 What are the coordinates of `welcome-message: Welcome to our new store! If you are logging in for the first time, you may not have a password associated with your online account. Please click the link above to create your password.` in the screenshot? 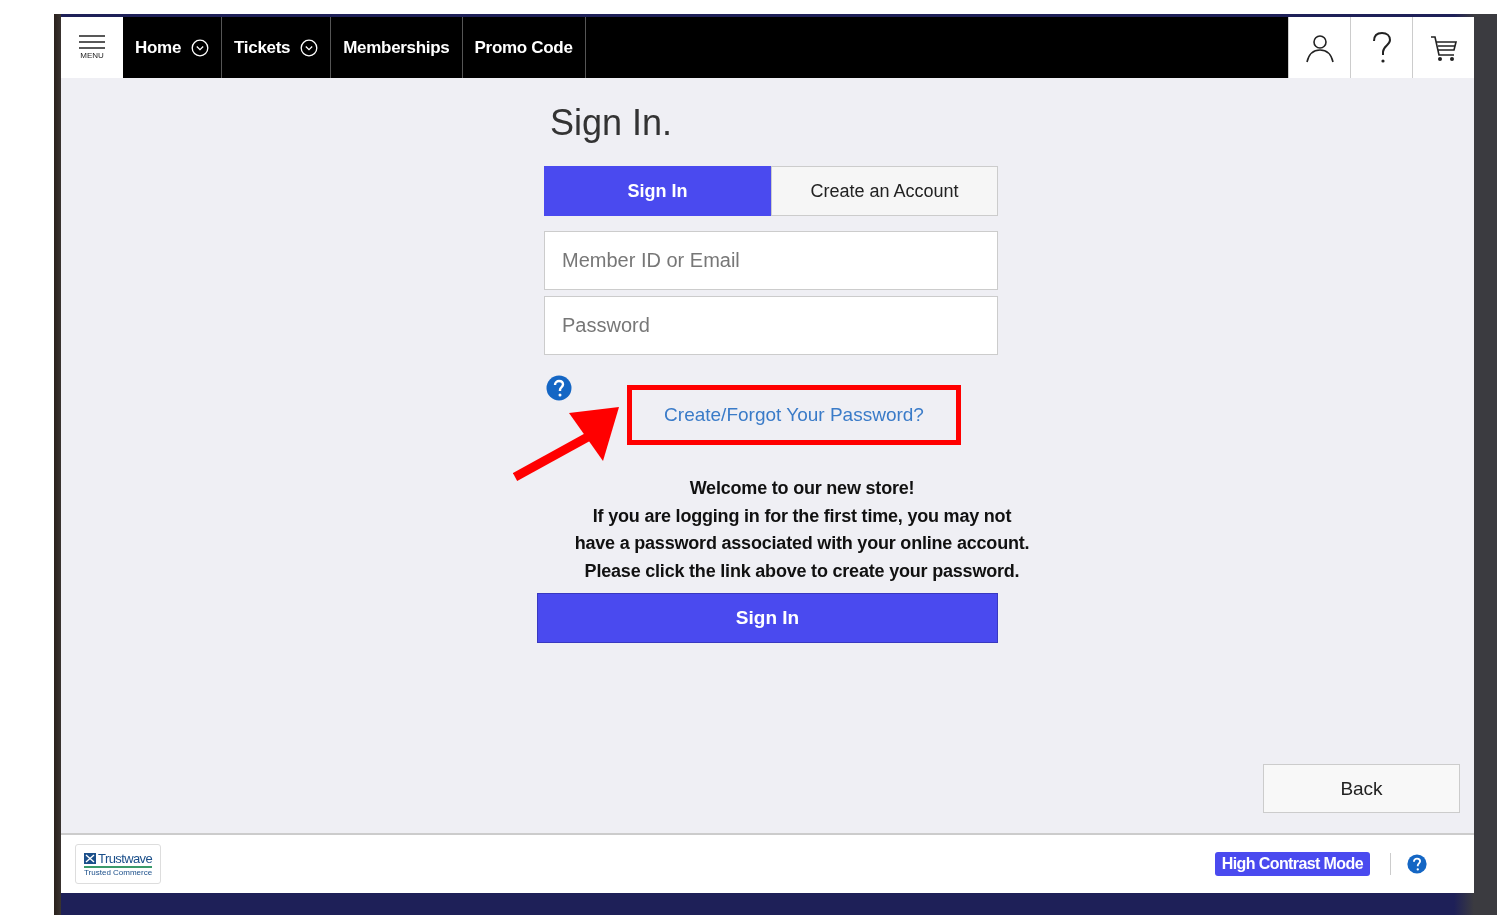 It's located at (802, 530).